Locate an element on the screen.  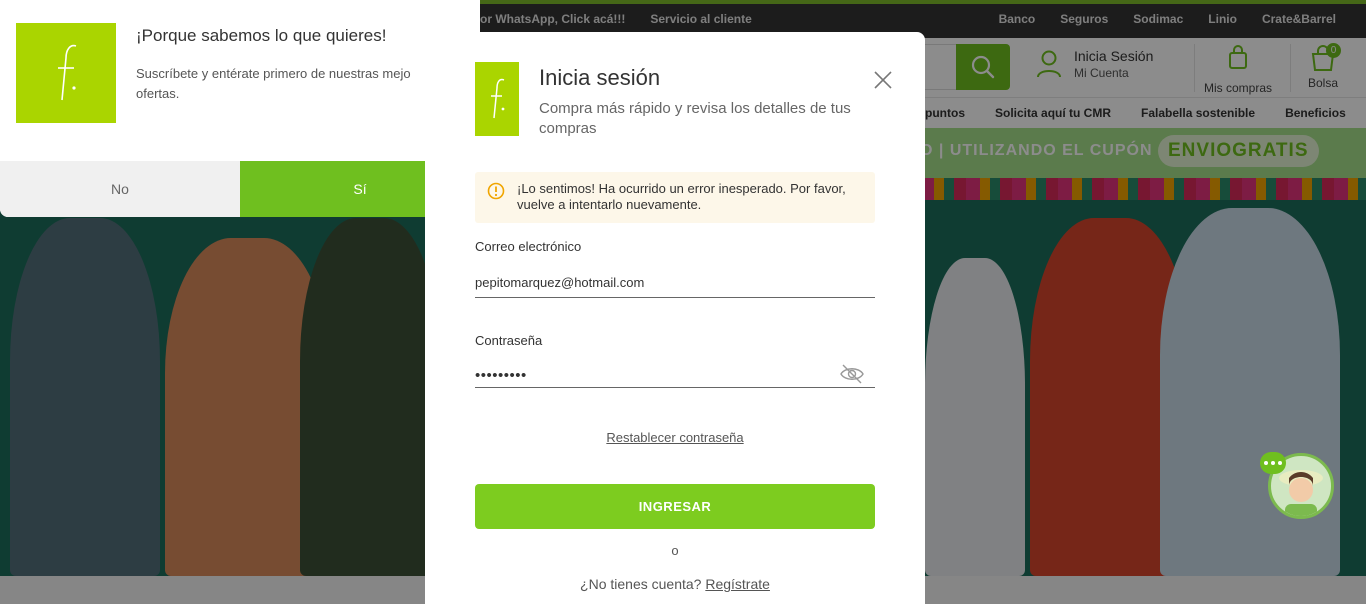
signup-prompt: ¿No tienes cuenta? Regístrate is located at coordinates (675, 584).